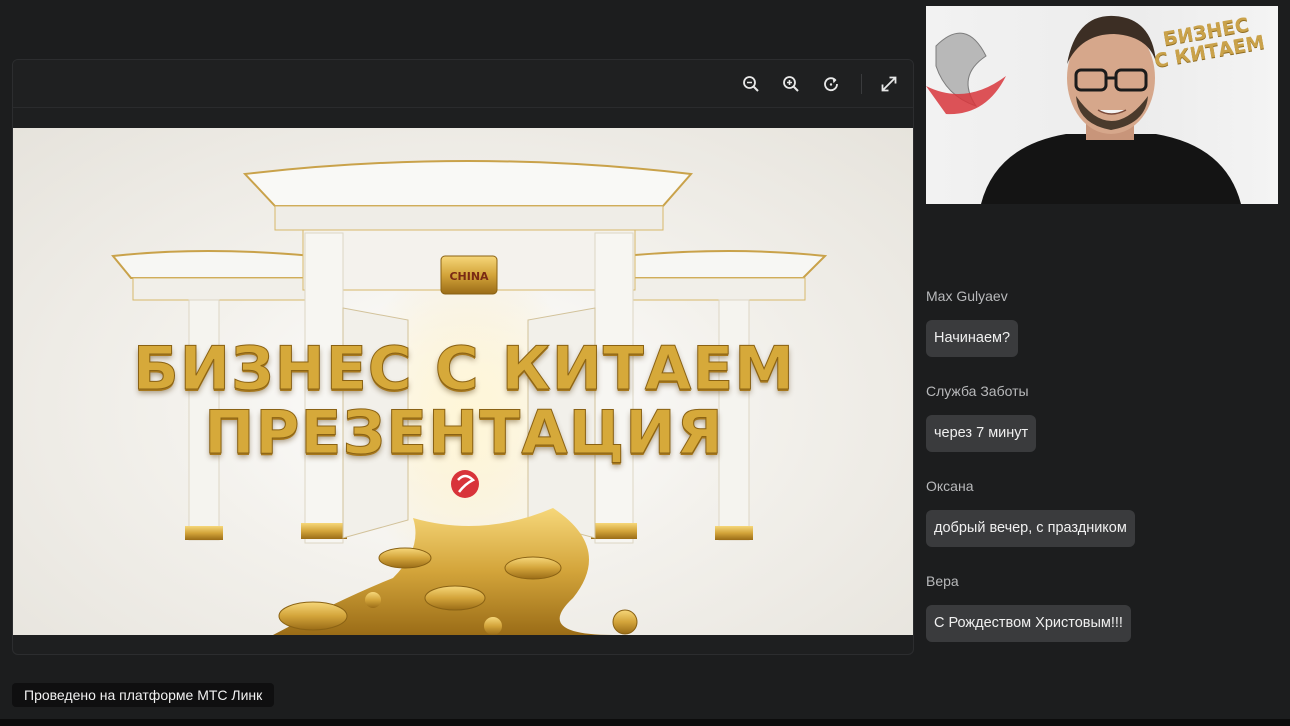 The height and width of the screenshot is (726, 1290). What do you see at coordinates (464, 433) in the screenshot?
I see `slide-title-line2: ПРЕЗЕНТАЦИЯ` at bounding box center [464, 433].